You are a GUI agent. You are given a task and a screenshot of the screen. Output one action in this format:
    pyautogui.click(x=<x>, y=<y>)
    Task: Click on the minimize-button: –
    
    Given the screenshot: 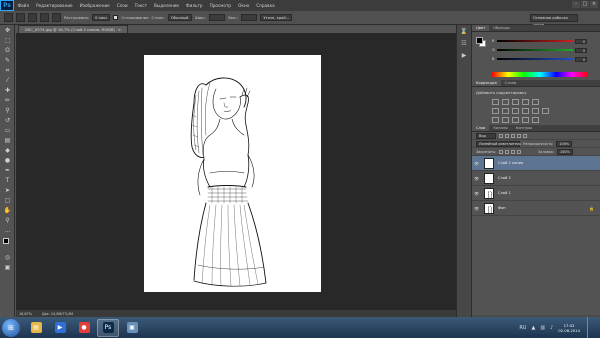 What is the action you would take?
    pyautogui.click(x=576, y=4)
    